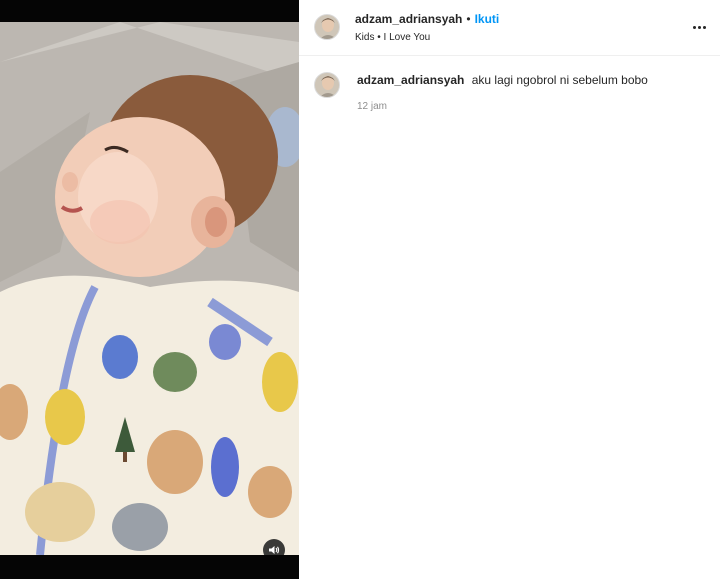  I want to click on header-row: adzam_adriansyah • Ikuti, so click(427, 19).